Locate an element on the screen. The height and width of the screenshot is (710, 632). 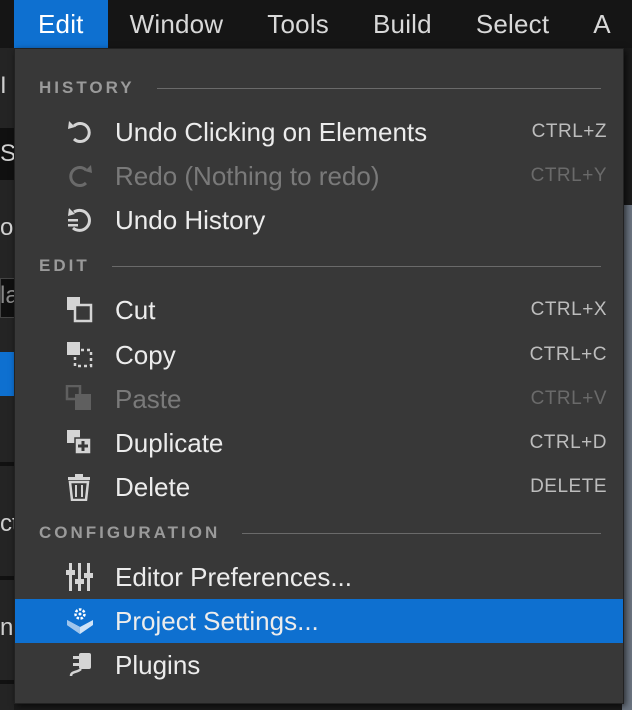
menu-item-delete: Delete DELETE is located at coordinates (319, 487).